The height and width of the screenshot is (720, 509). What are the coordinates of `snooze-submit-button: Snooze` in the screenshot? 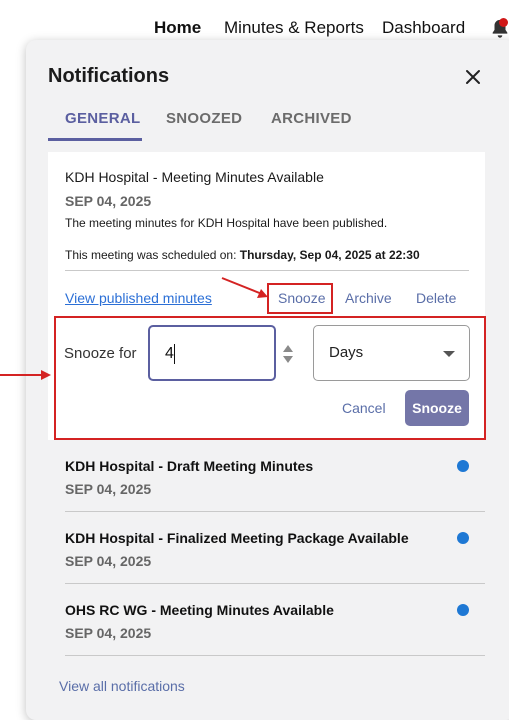 It's located at (437, 408).